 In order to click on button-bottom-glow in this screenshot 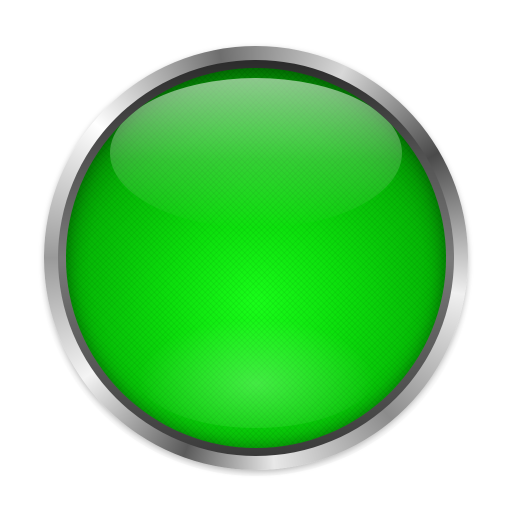, I will do `click(256, 373)`.